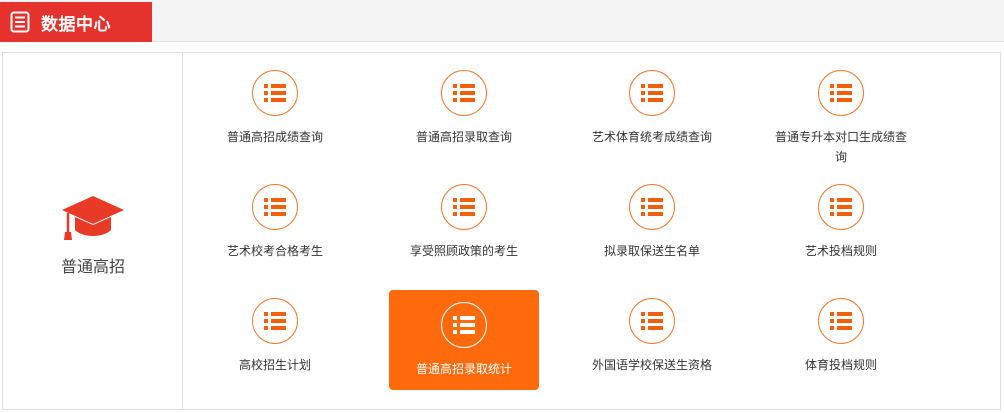  Describe the element at coordinates (651, 251) in the screenshot. I see `item-label: 拟录取保送生名单` at that location.